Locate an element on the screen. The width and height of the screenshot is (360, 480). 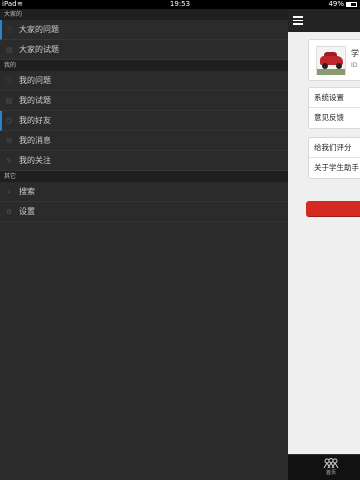
sidebar-item-label: 我的试题 is located at coordinates (35, 100).